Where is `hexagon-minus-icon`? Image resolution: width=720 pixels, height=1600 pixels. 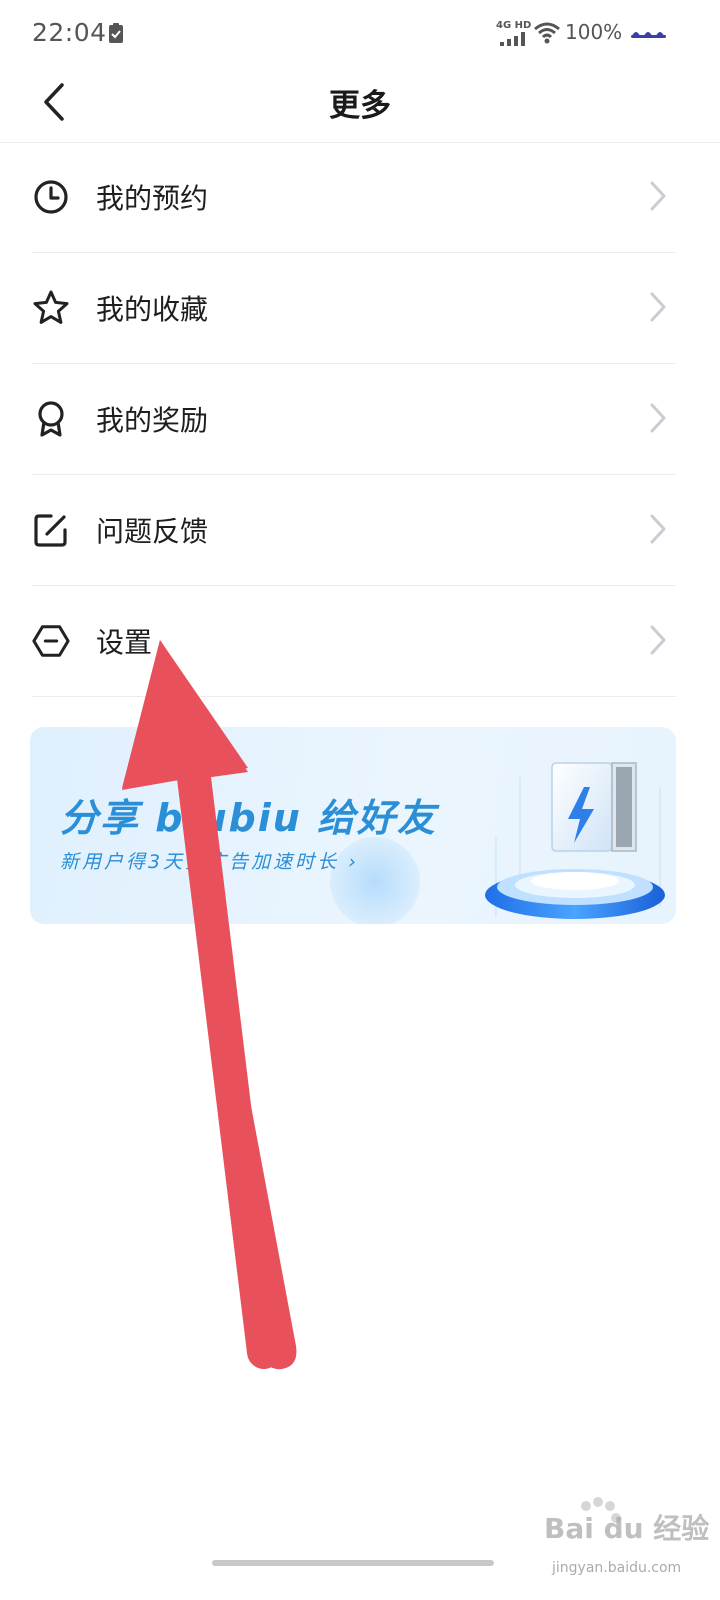
hexagon-minus-icon is located at coordinates (51, 641).